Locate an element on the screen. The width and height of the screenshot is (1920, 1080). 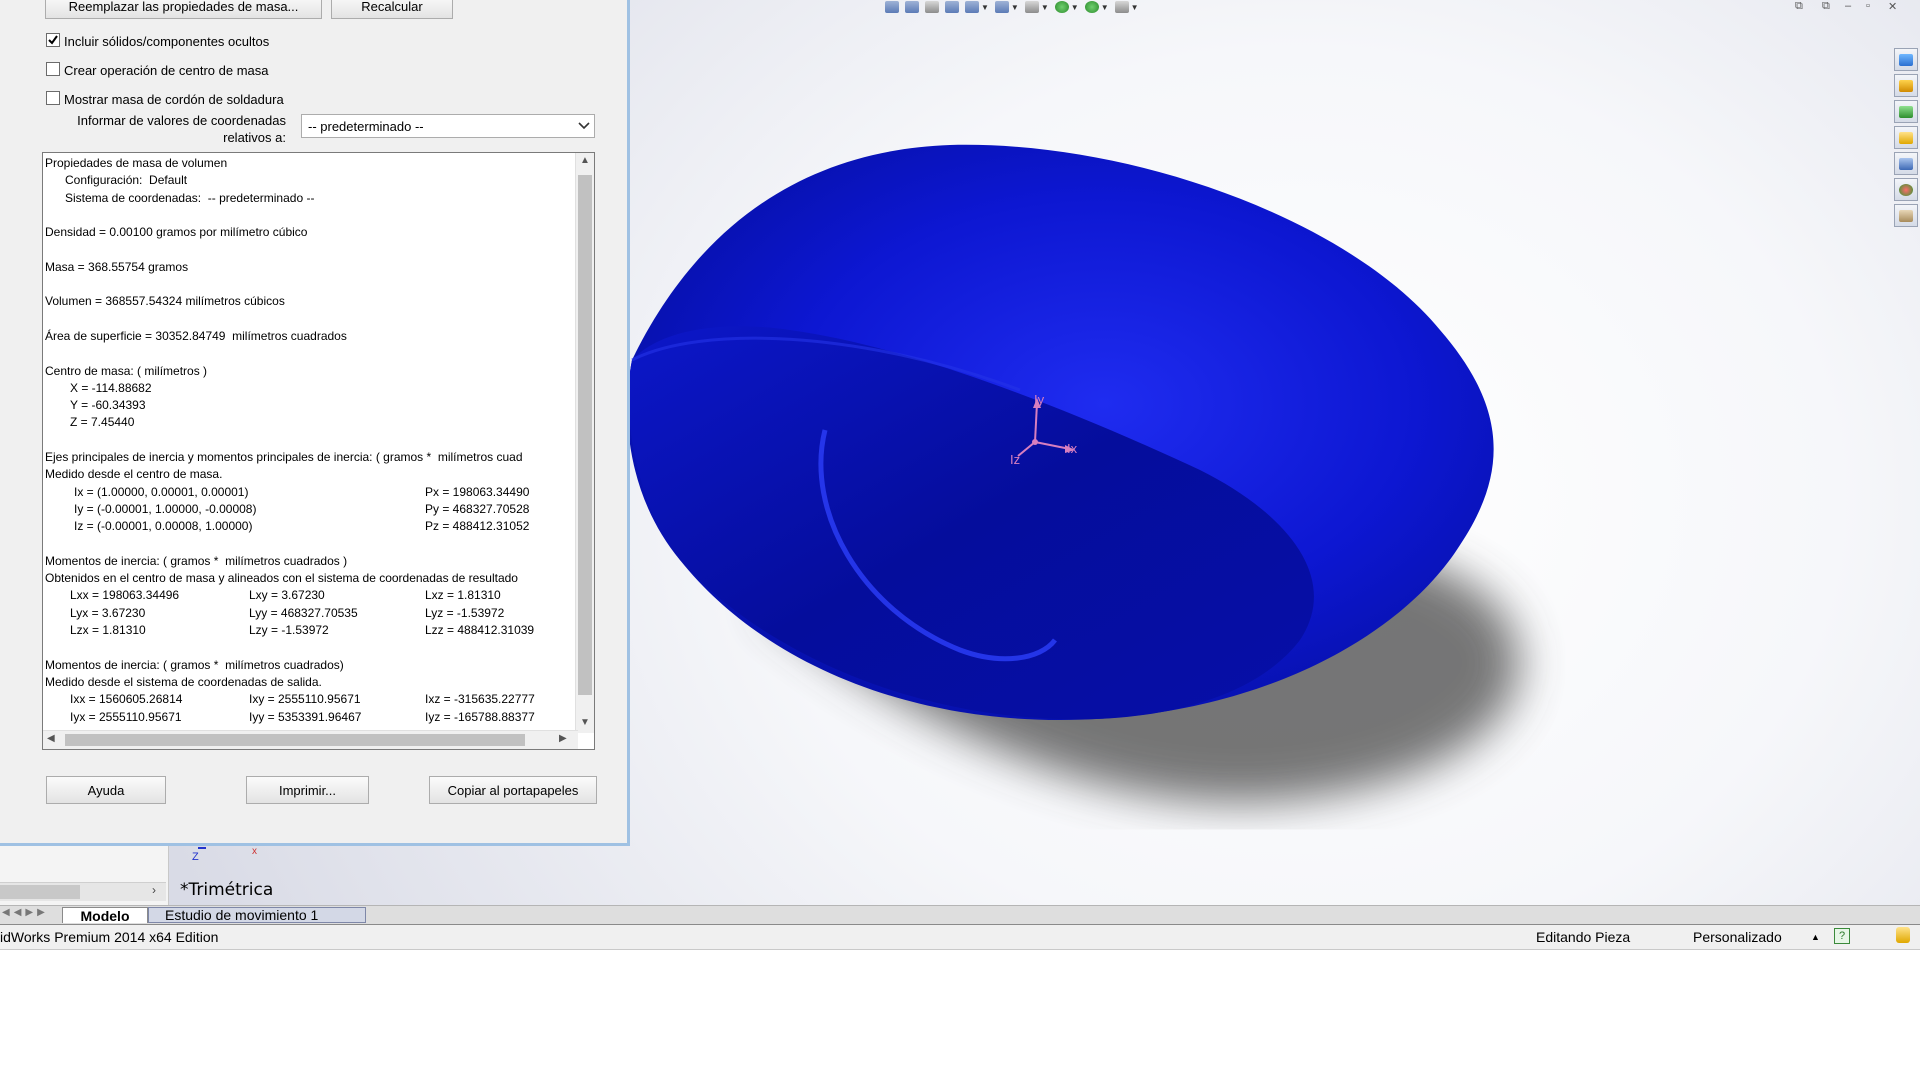
task-pane-tab-custom is located at coordinates (1906, 215).